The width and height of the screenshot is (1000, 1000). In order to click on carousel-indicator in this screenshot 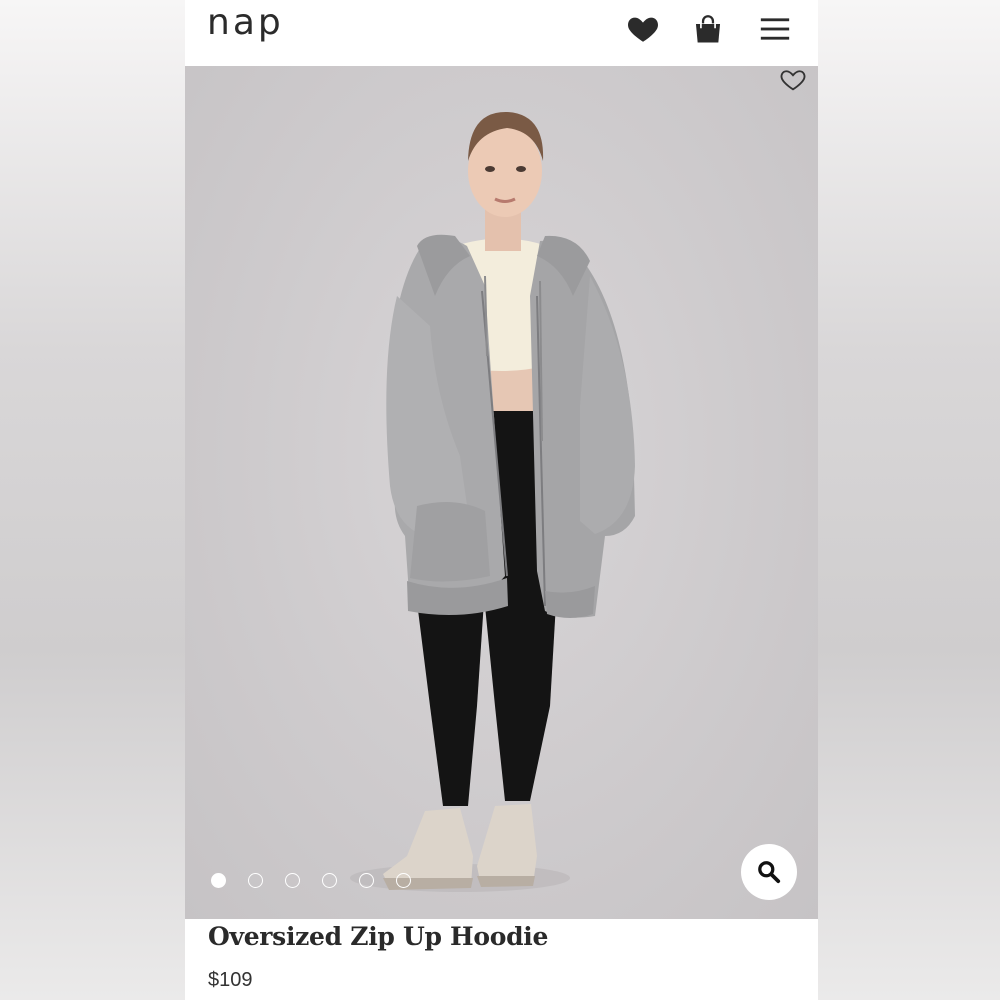, I will do `click(311, 880)`.